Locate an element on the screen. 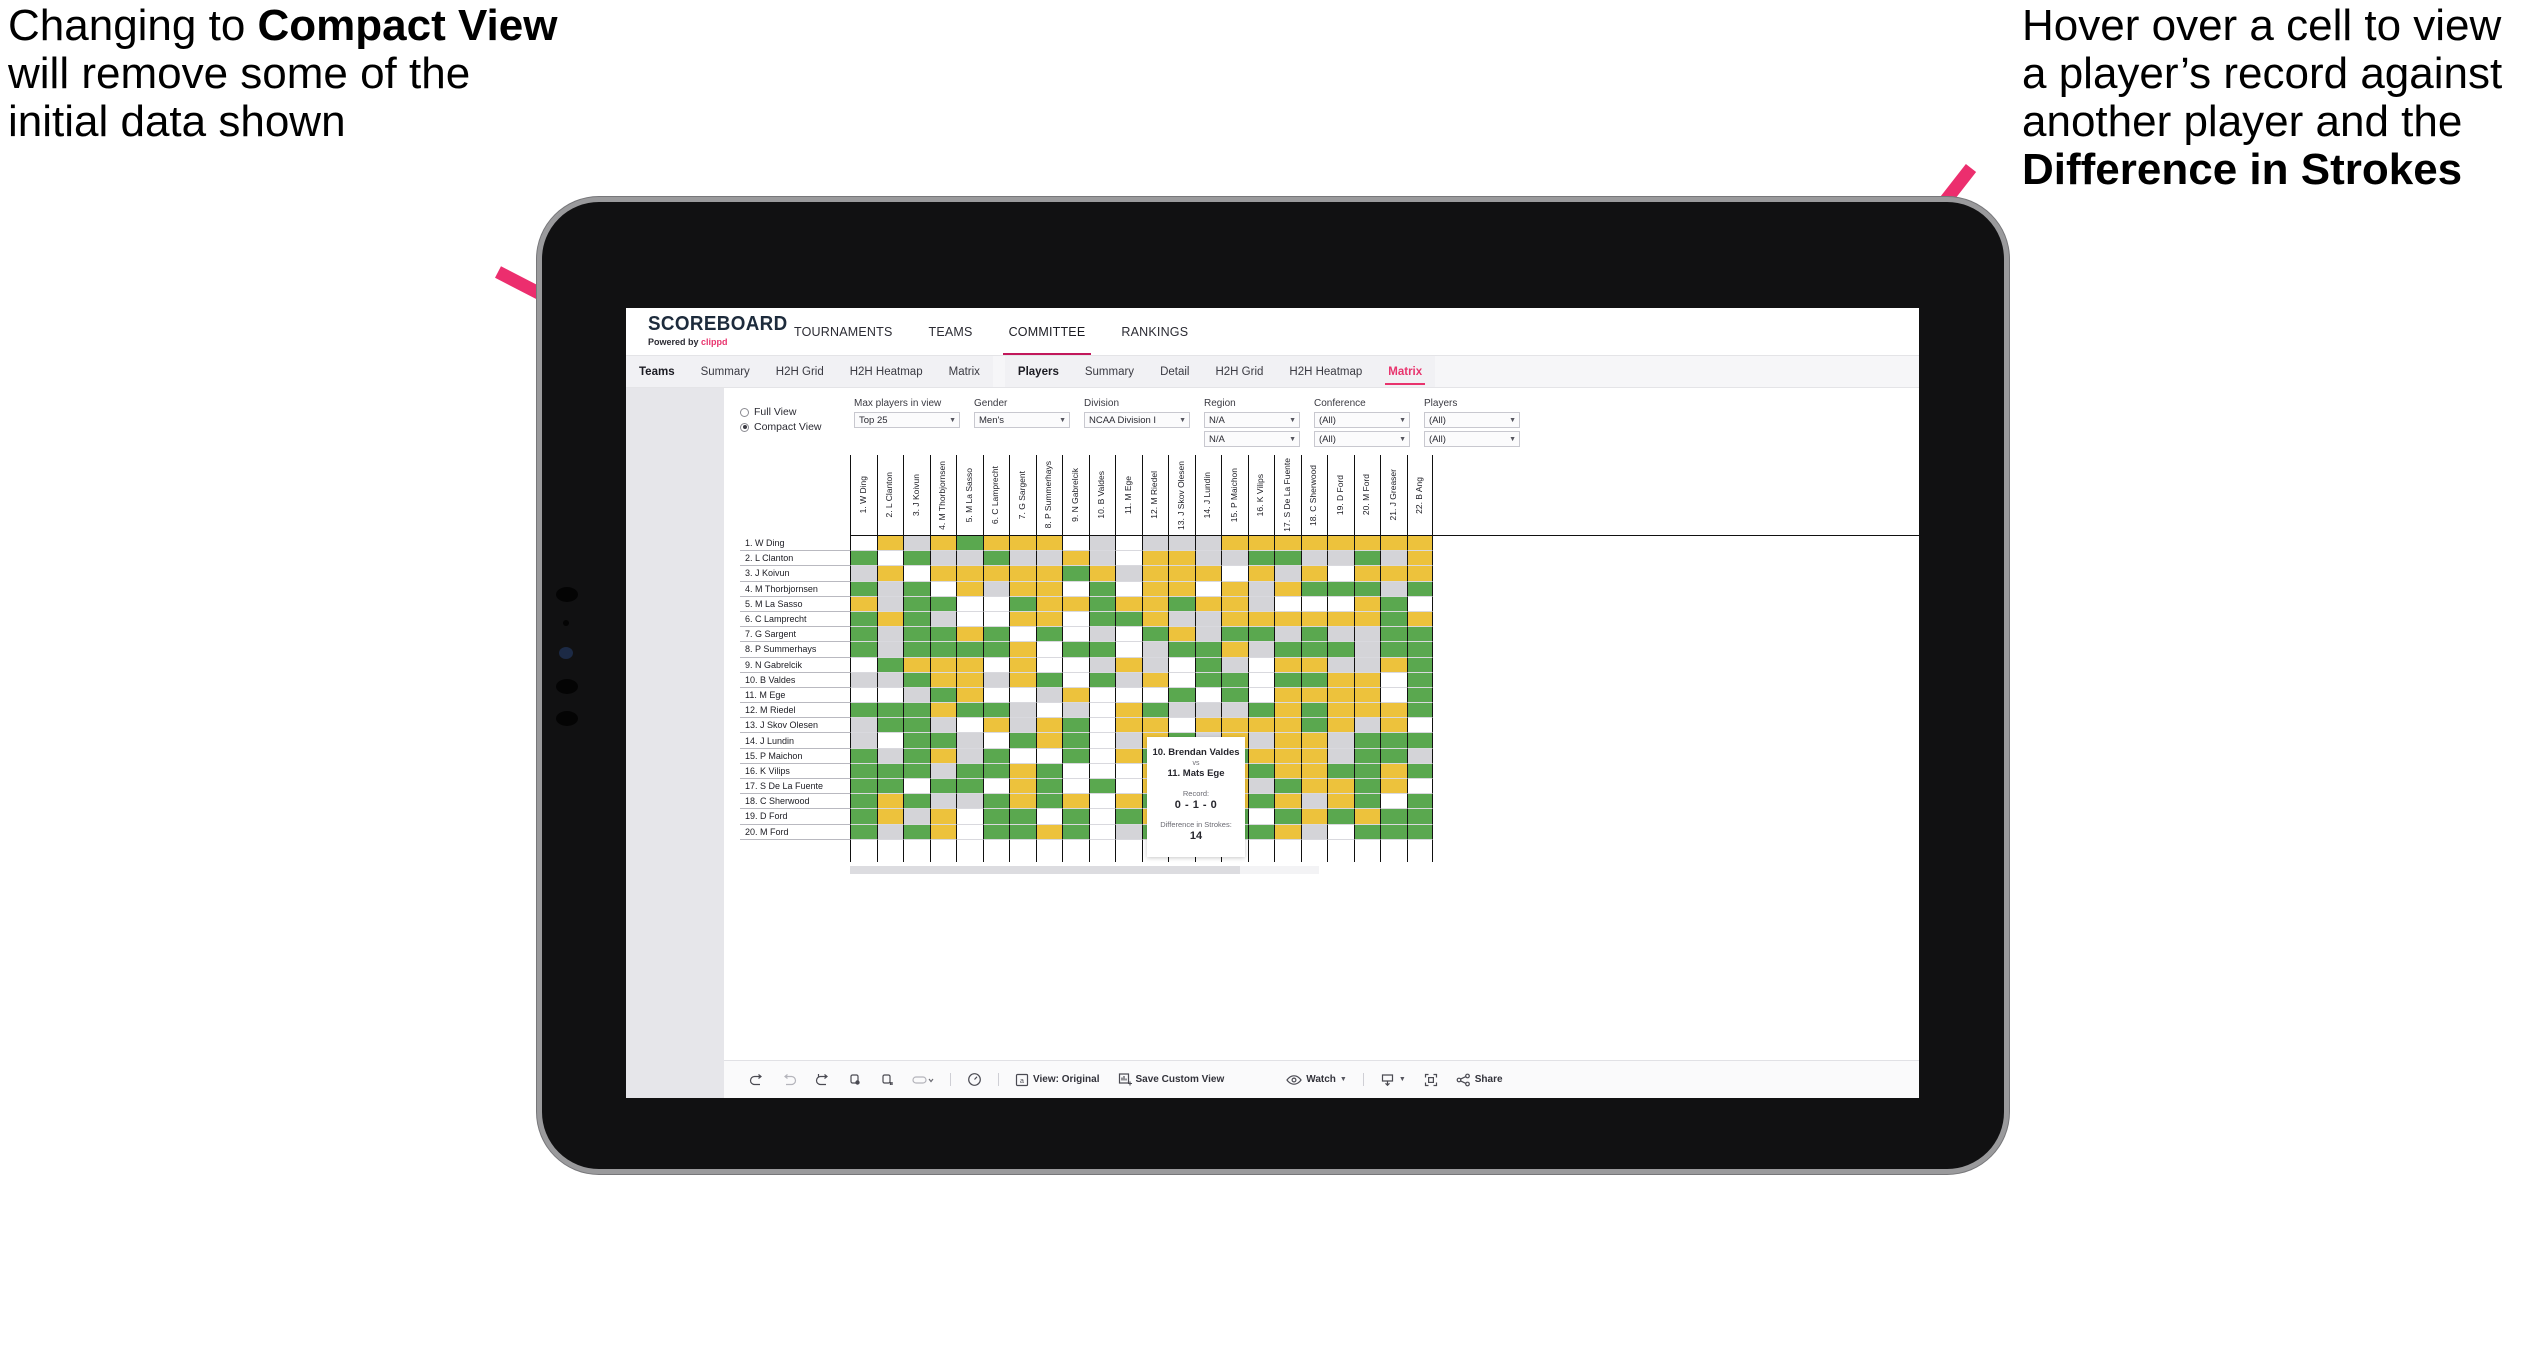 This screenshot has height=1356, width=2521. select-max-players: Top 25 ▼ is located at coordinates (907, 420).